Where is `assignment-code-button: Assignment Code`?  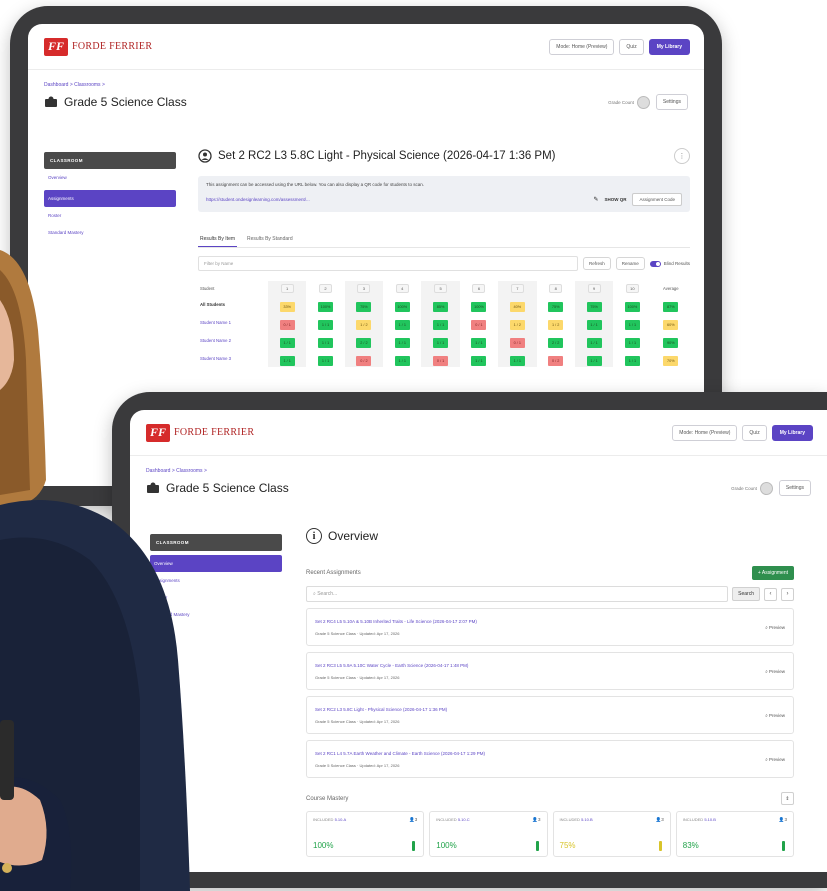 assignment-code-button: Assignment Code is located at coordinates (657, 199).